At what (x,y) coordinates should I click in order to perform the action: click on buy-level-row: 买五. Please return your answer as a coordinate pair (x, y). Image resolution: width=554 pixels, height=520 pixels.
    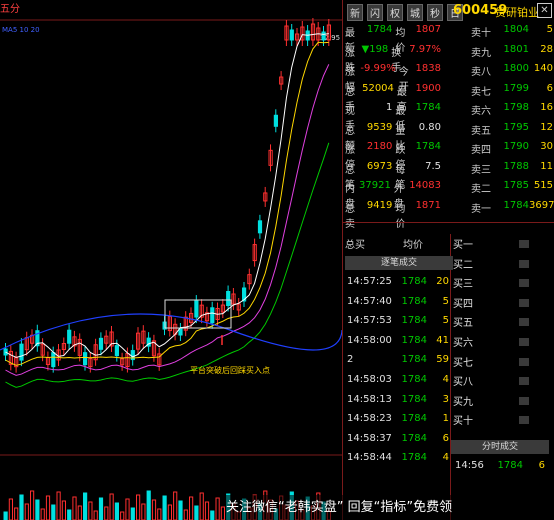
    Looking at the image, I should click on (502, 323).